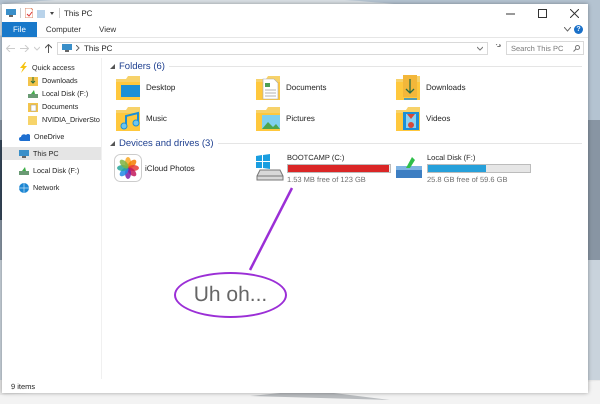  Describe the element at coordinates (306, 87) in the screenshot. I see `folder-label: Documents` at that location.